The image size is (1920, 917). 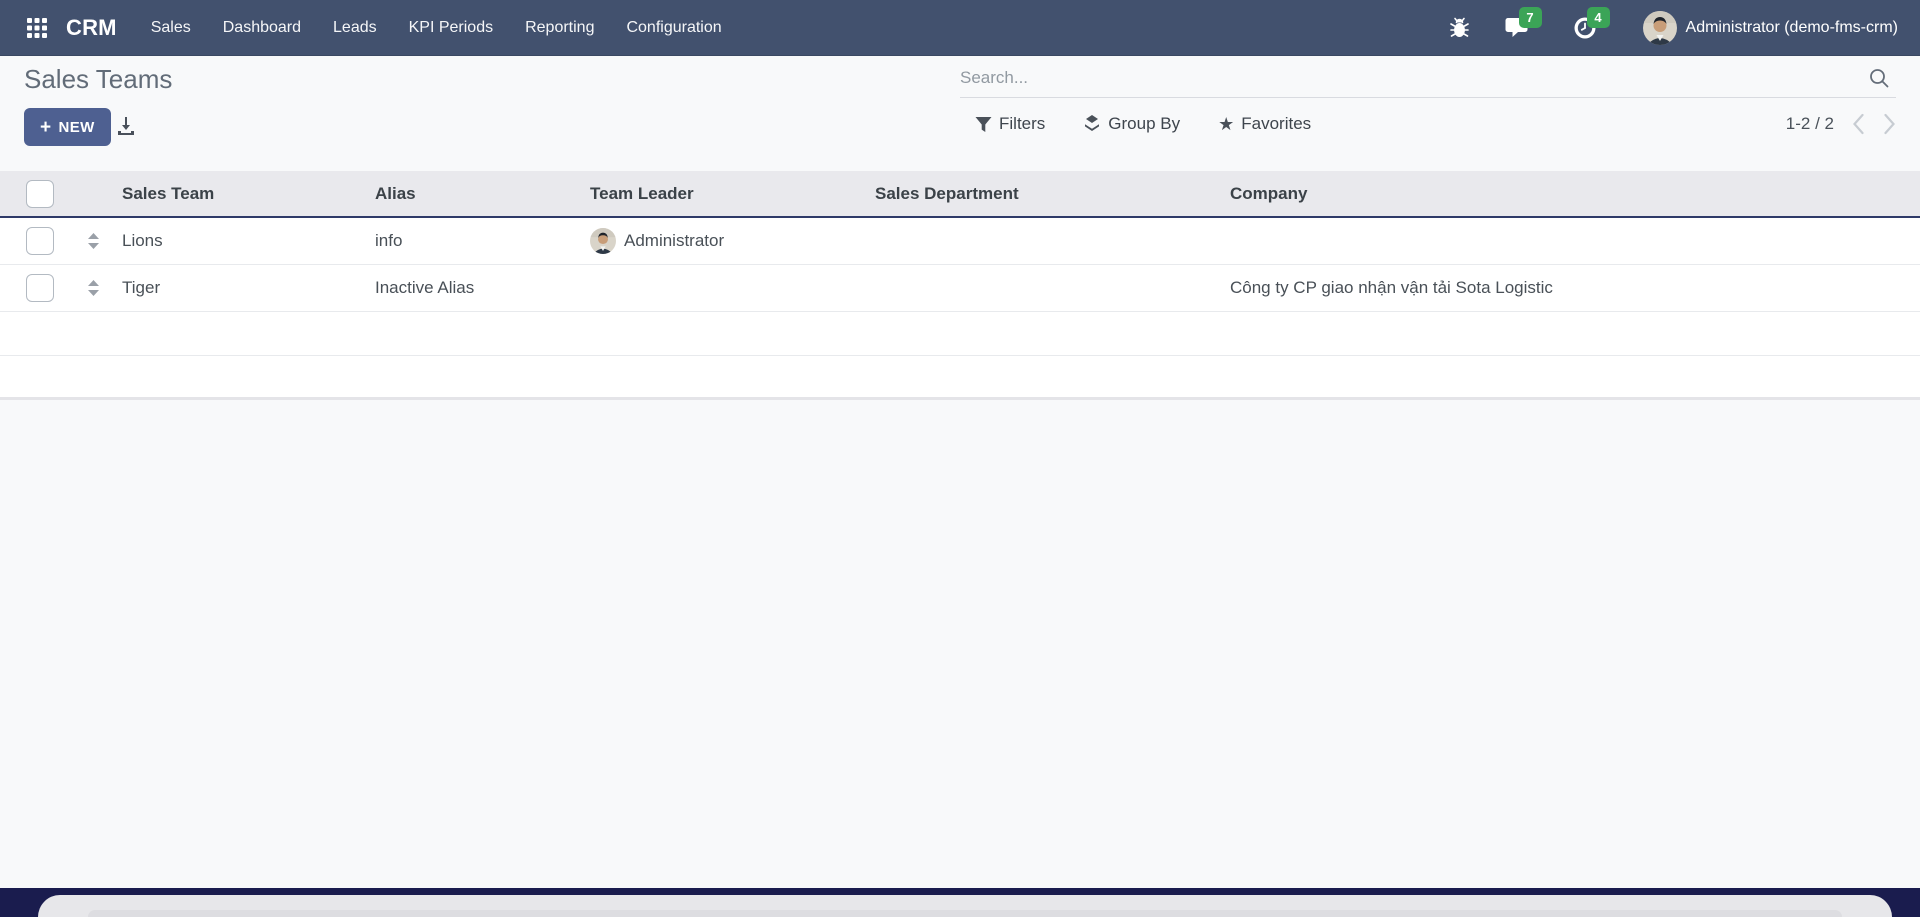 I want to click on column-header-sales-team: Sales Team, so click(x=243, y=194).